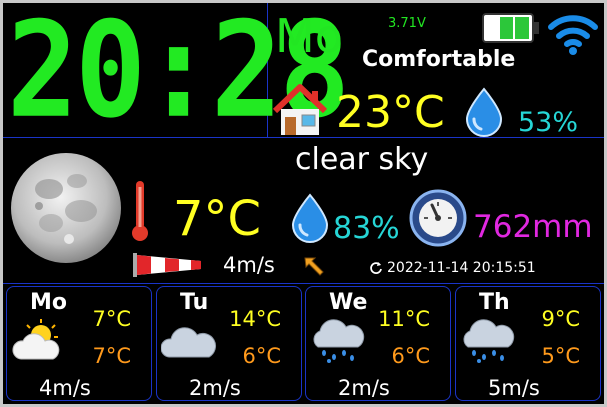  Describe the element at coordinates (494, 302) in the screenshot. I see `forecast-day: Th` at that location.